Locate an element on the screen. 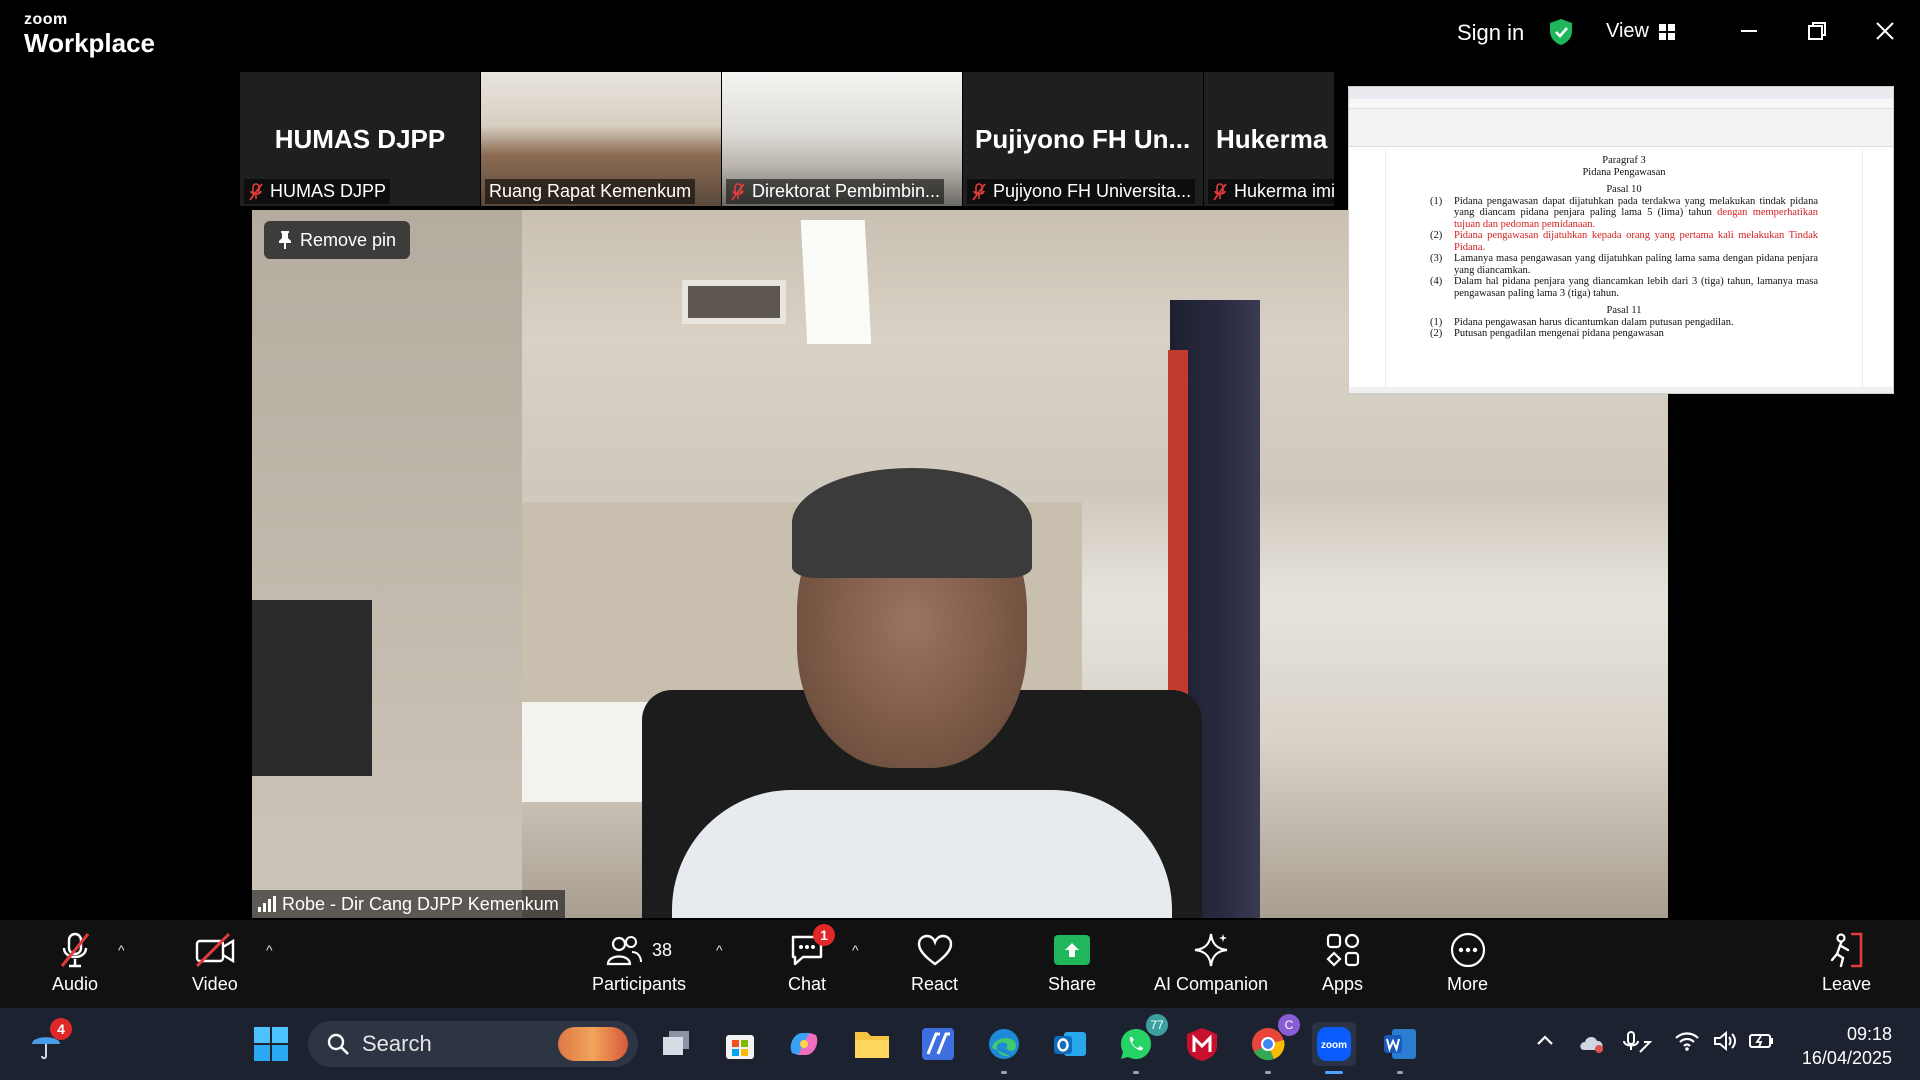  mic-in-use-icon is located at coordinates (1637, 1043).